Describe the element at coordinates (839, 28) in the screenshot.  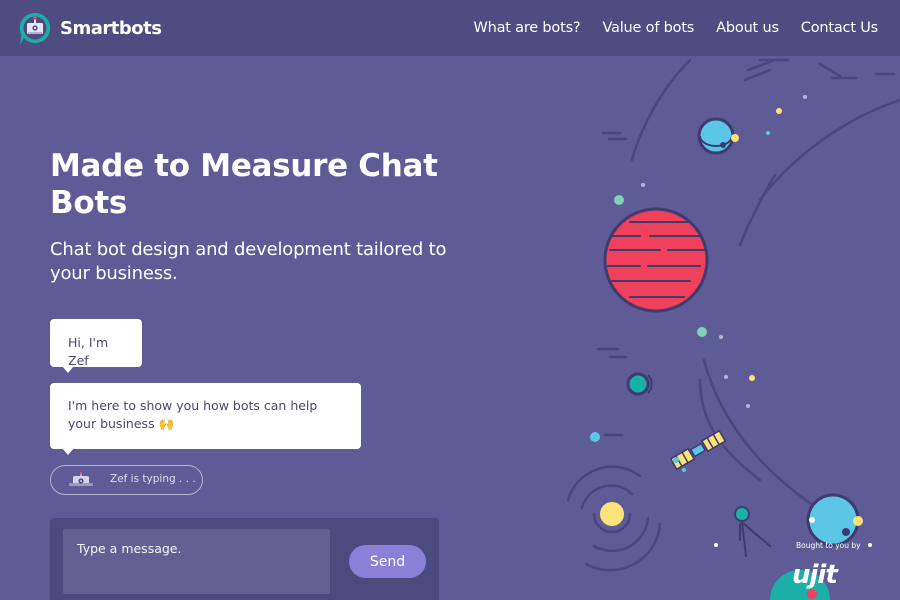
I see `nav-item-contact-us: Contact Us` at that location.